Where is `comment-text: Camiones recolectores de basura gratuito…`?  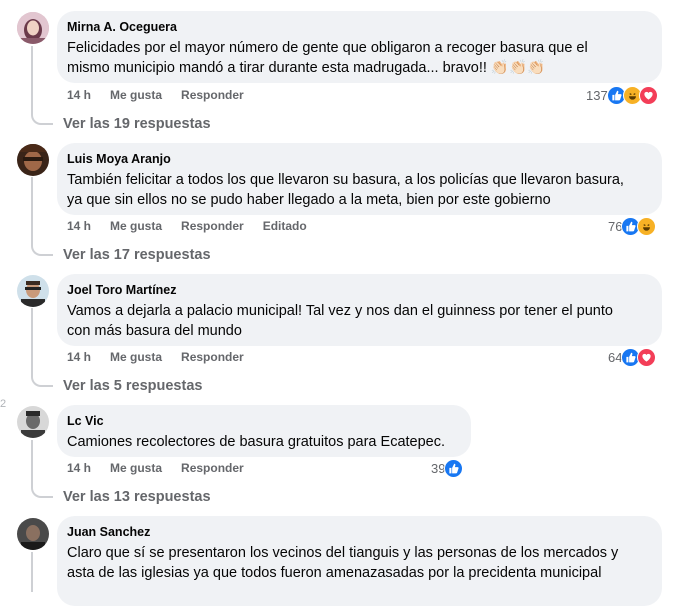
comment-text: Camiones recolectores de basura gratuito… is located at coordinates (256, 442).